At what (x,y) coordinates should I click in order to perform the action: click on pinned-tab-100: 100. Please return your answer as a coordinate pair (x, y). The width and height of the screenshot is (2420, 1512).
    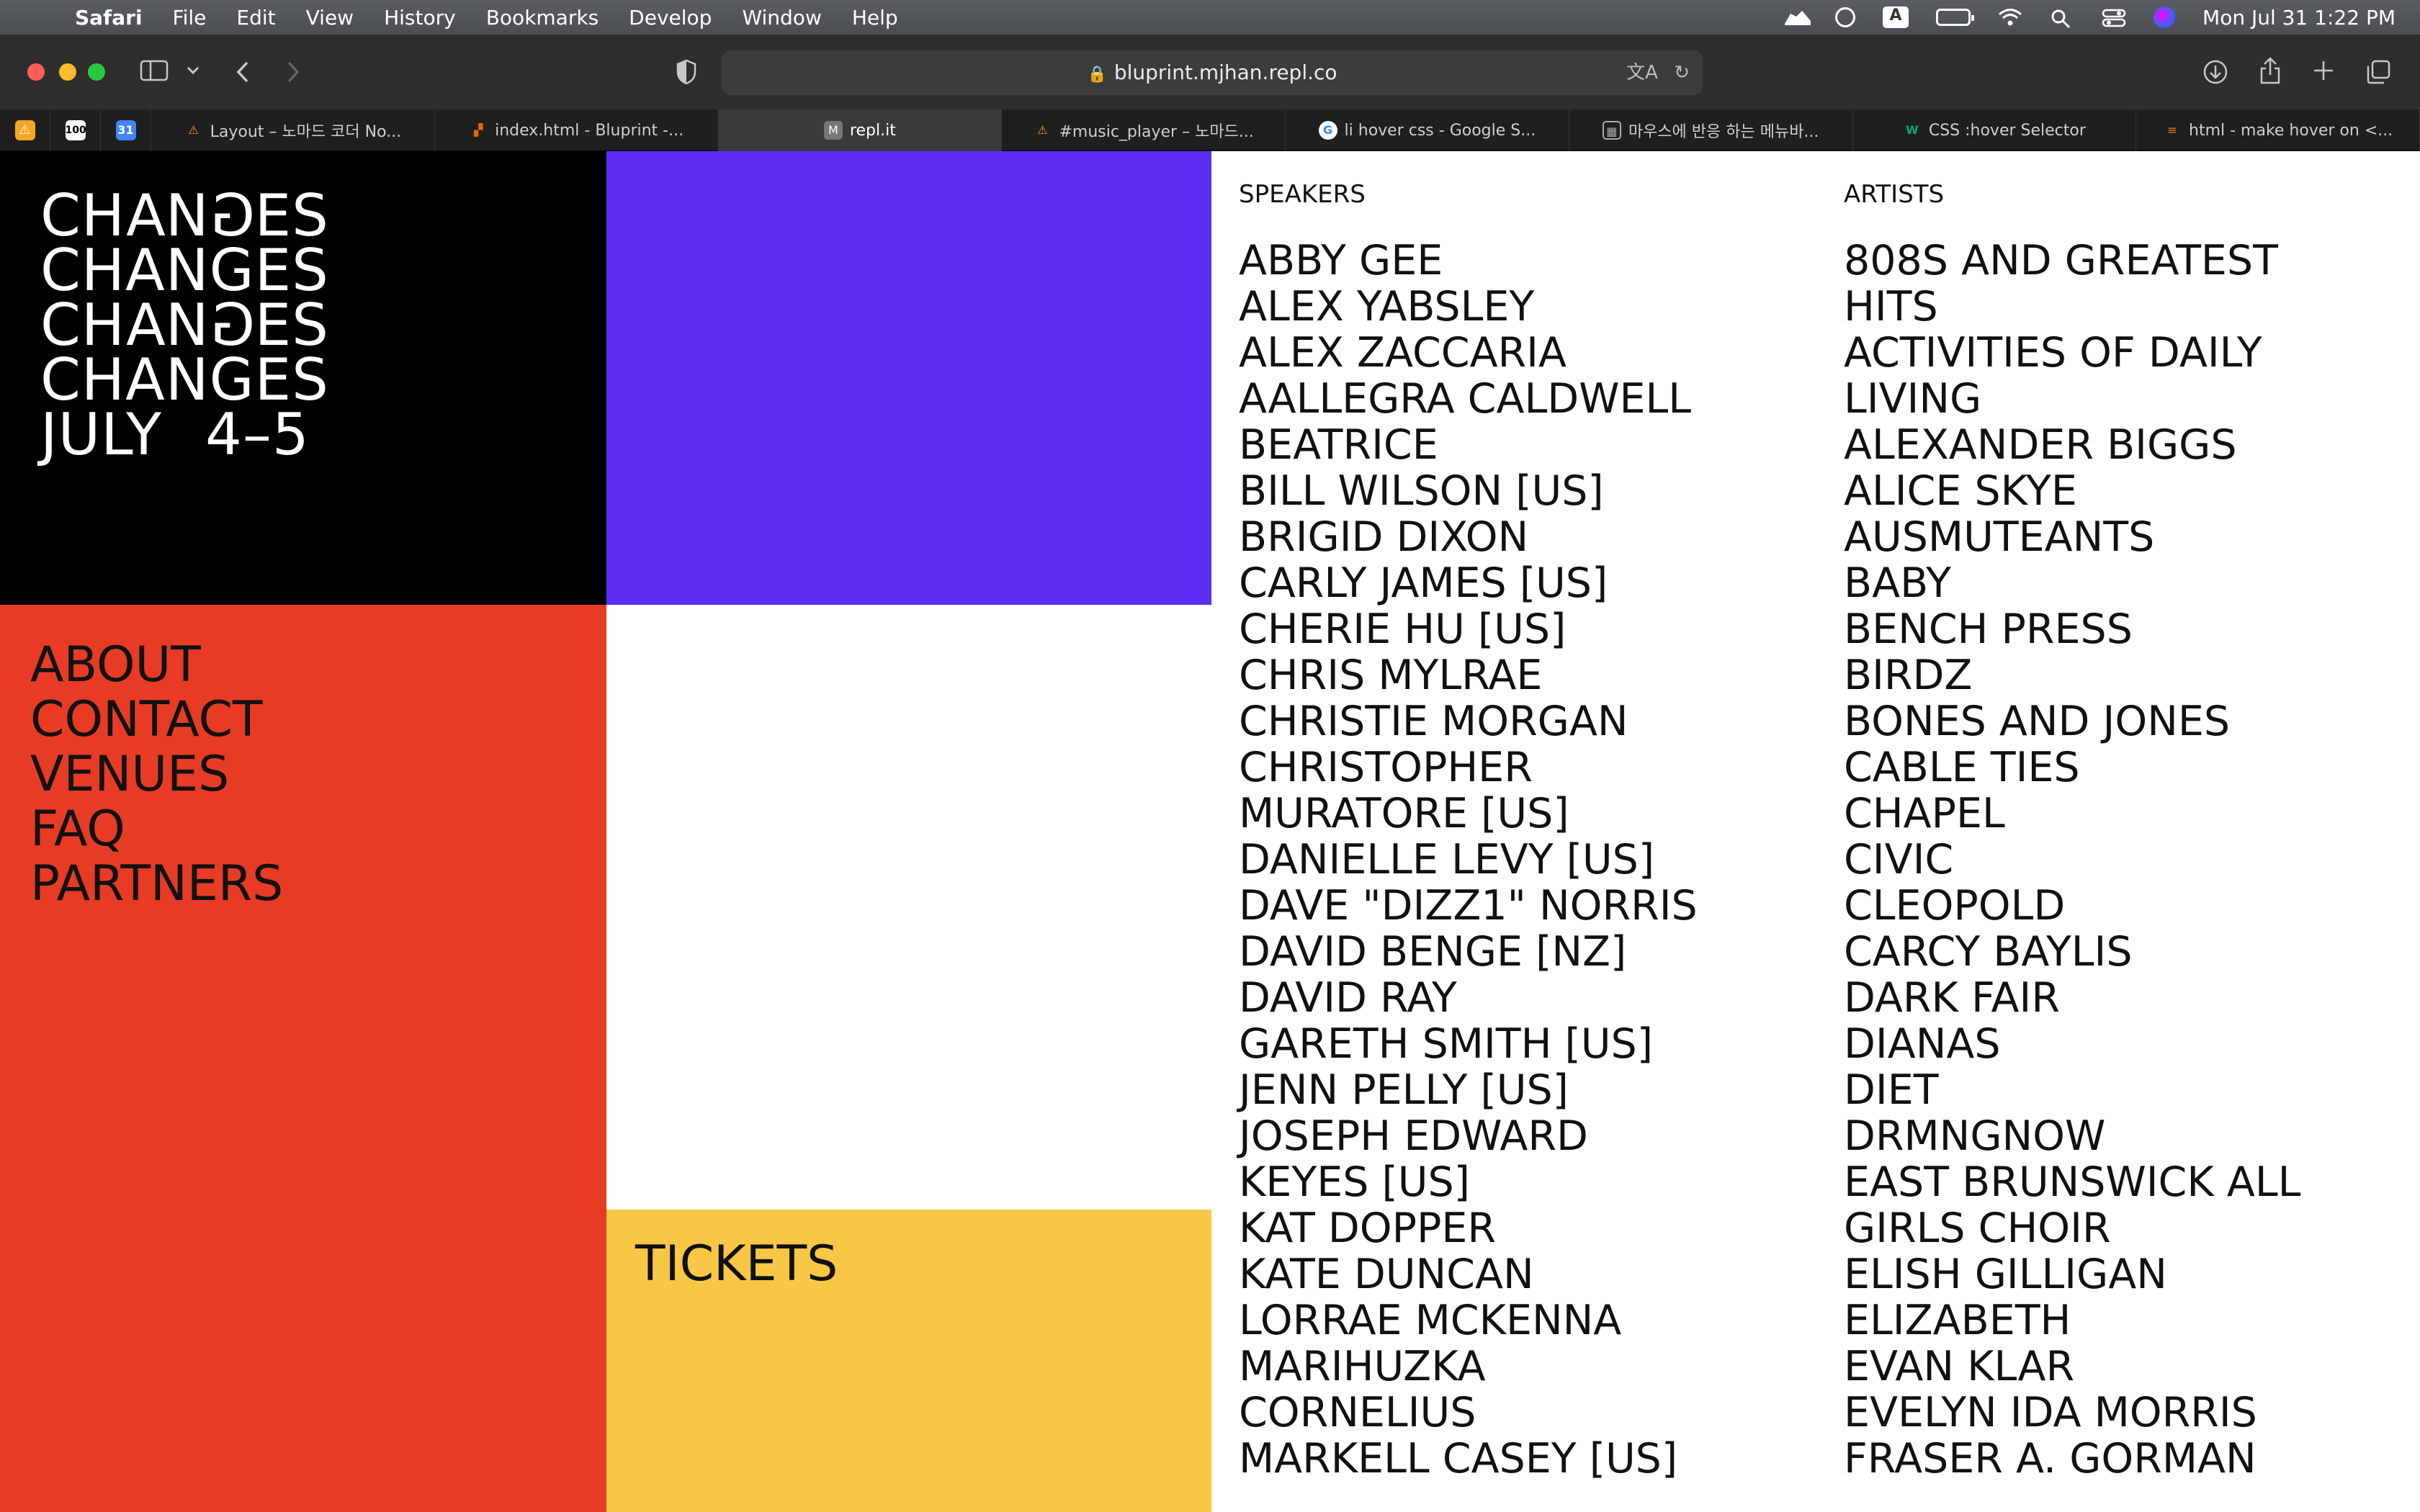
    Looking at the image, I should click on (75, 130).